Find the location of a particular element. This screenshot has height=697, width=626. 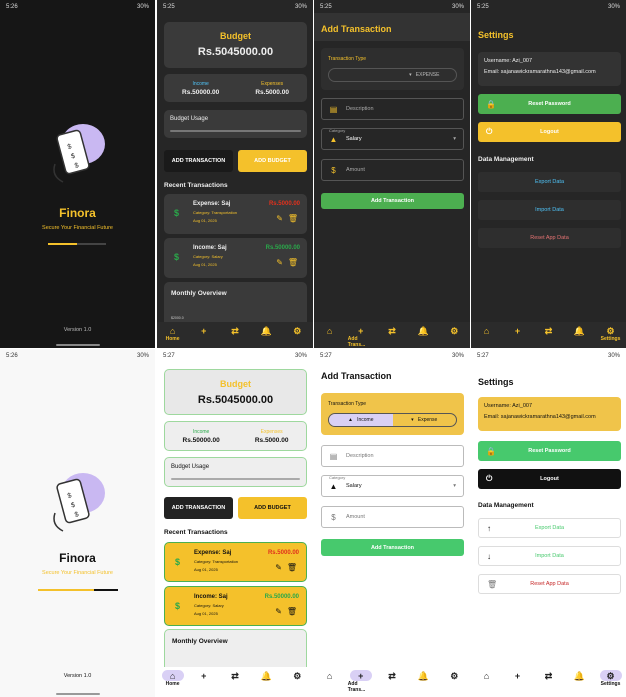

expense-option: ▾ EXPENSE is located at coordinates (425, 75).